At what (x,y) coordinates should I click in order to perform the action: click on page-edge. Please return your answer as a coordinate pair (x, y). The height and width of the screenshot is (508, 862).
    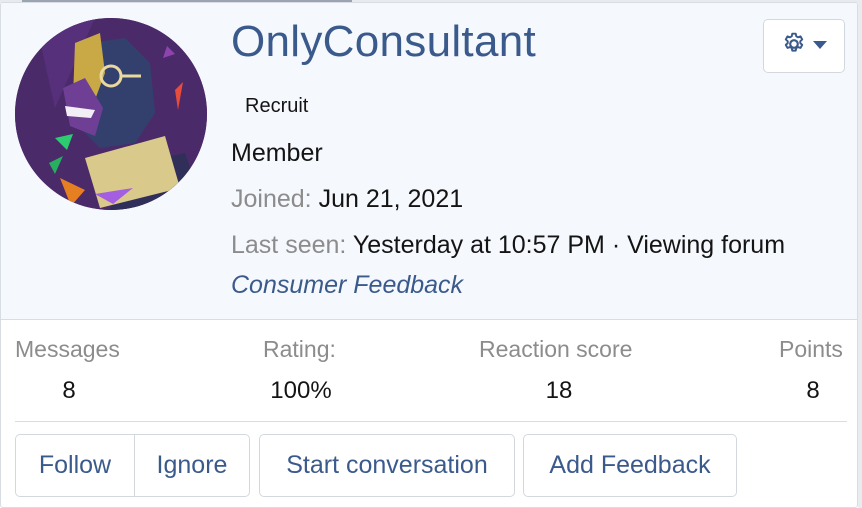
    Looking at the image, I should click on (860, 254).